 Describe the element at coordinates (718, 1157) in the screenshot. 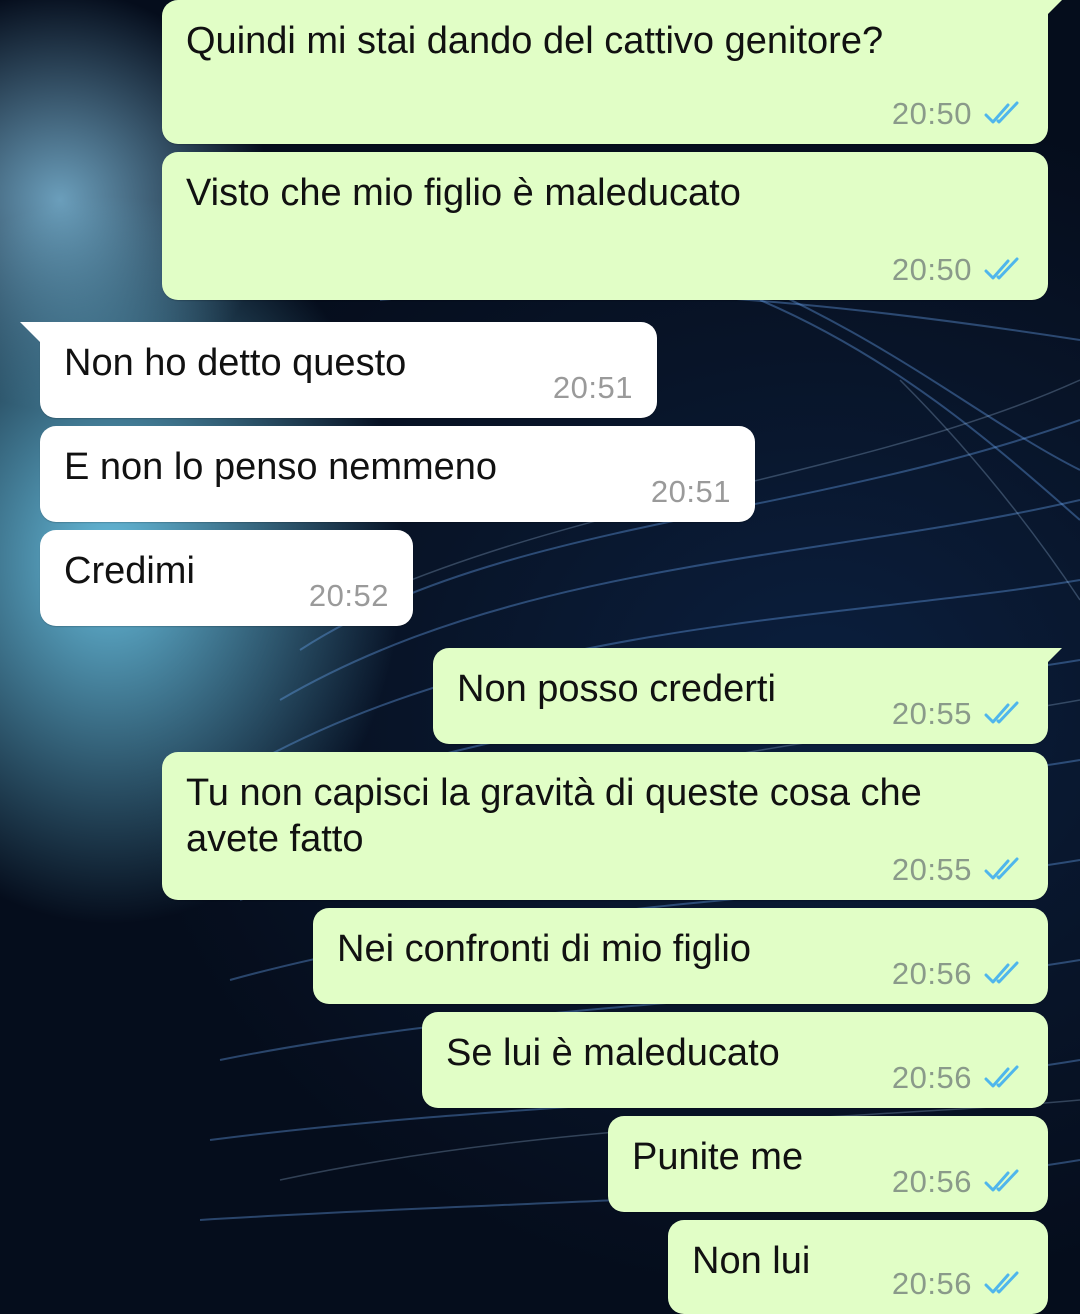

I see `message-text: Punite me` at that location.